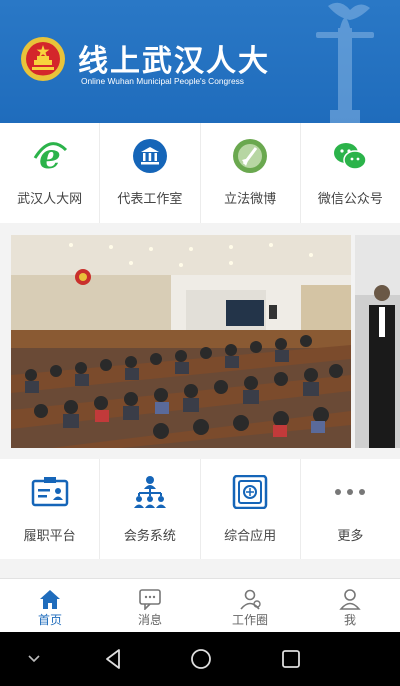  I want to click on org-chart-icon, so click(150, 492).